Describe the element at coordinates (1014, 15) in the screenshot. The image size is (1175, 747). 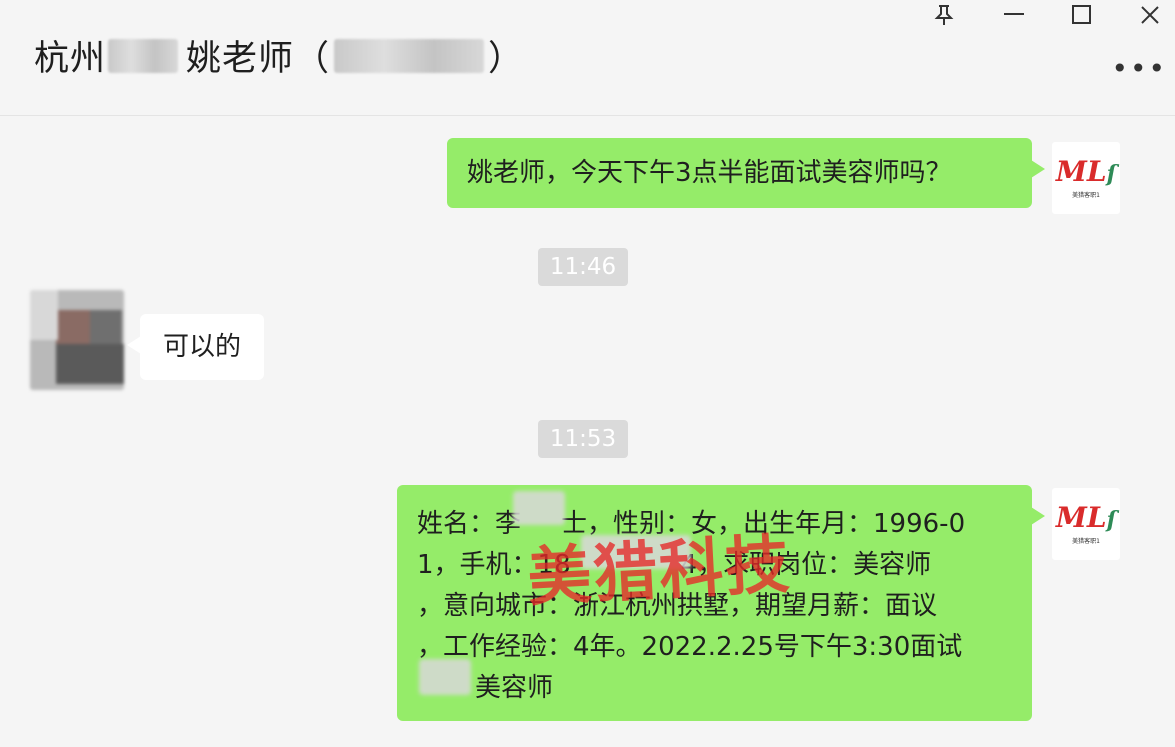
I see `minimize-icon` at that location.